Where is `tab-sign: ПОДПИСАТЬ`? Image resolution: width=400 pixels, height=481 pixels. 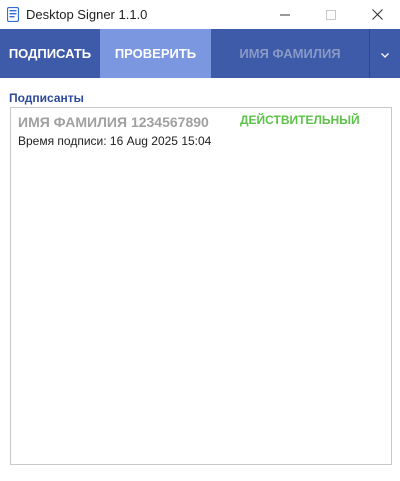 tab-sign: ПОДПИСАТЬ is located at coordinates (50, 53).